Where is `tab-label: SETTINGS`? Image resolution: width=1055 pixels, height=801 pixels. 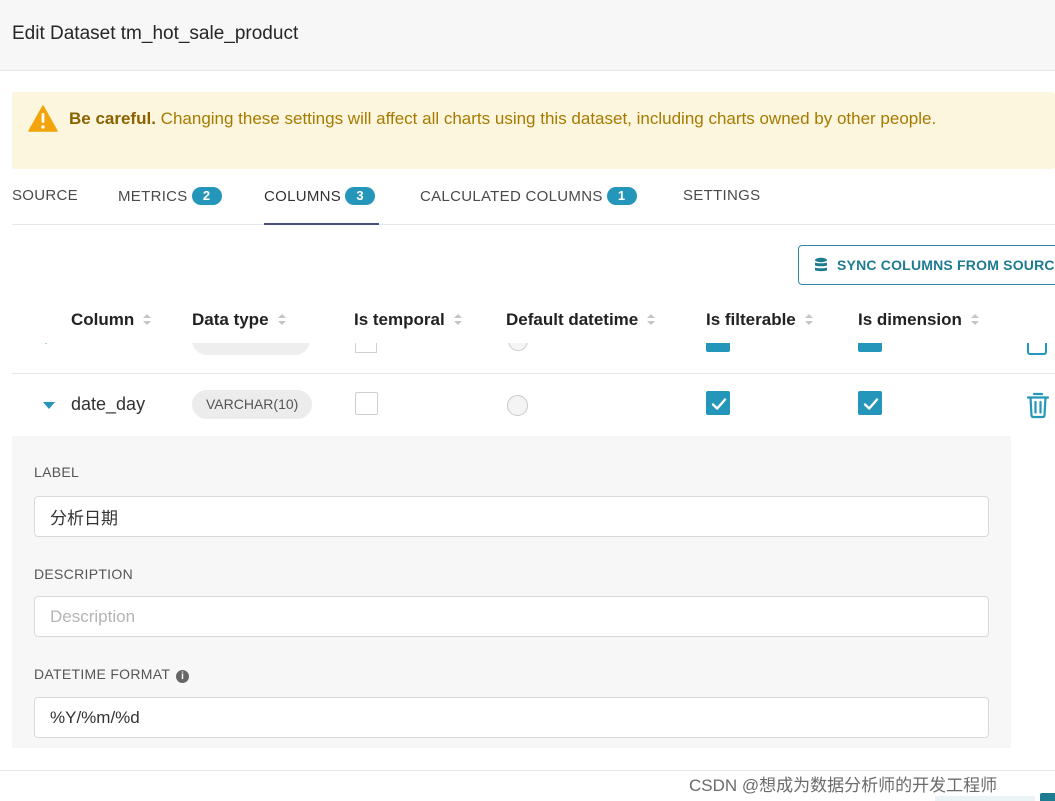 tab-label: SETTINGS is located at coordinates (722, 195).